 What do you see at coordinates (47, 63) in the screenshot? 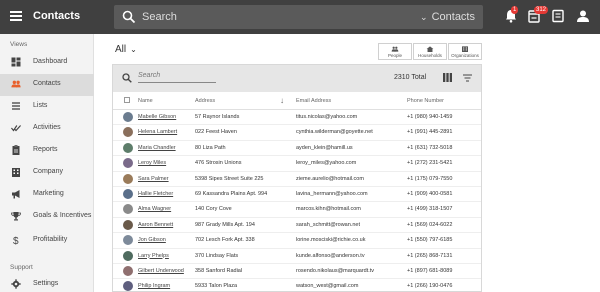
I see `sidebar-item-dashboard: Dashboard` at bounding box center [47, 63].